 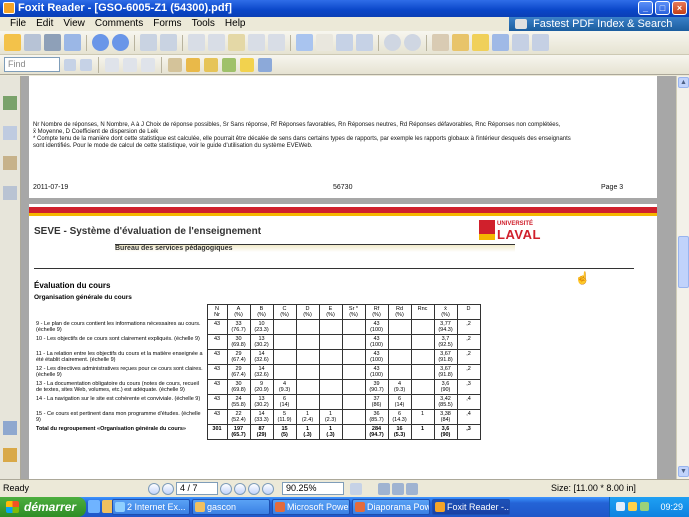 What do you see at coordinates (130, 64) in the screenshot?
I see `continuous-icon` at bounding box center [130, 64].